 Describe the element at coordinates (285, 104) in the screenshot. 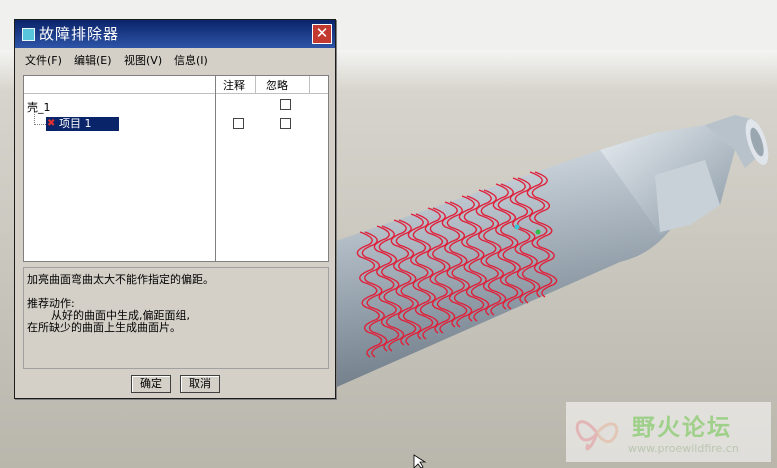

I see `ignore-checkbox-root` at that location.